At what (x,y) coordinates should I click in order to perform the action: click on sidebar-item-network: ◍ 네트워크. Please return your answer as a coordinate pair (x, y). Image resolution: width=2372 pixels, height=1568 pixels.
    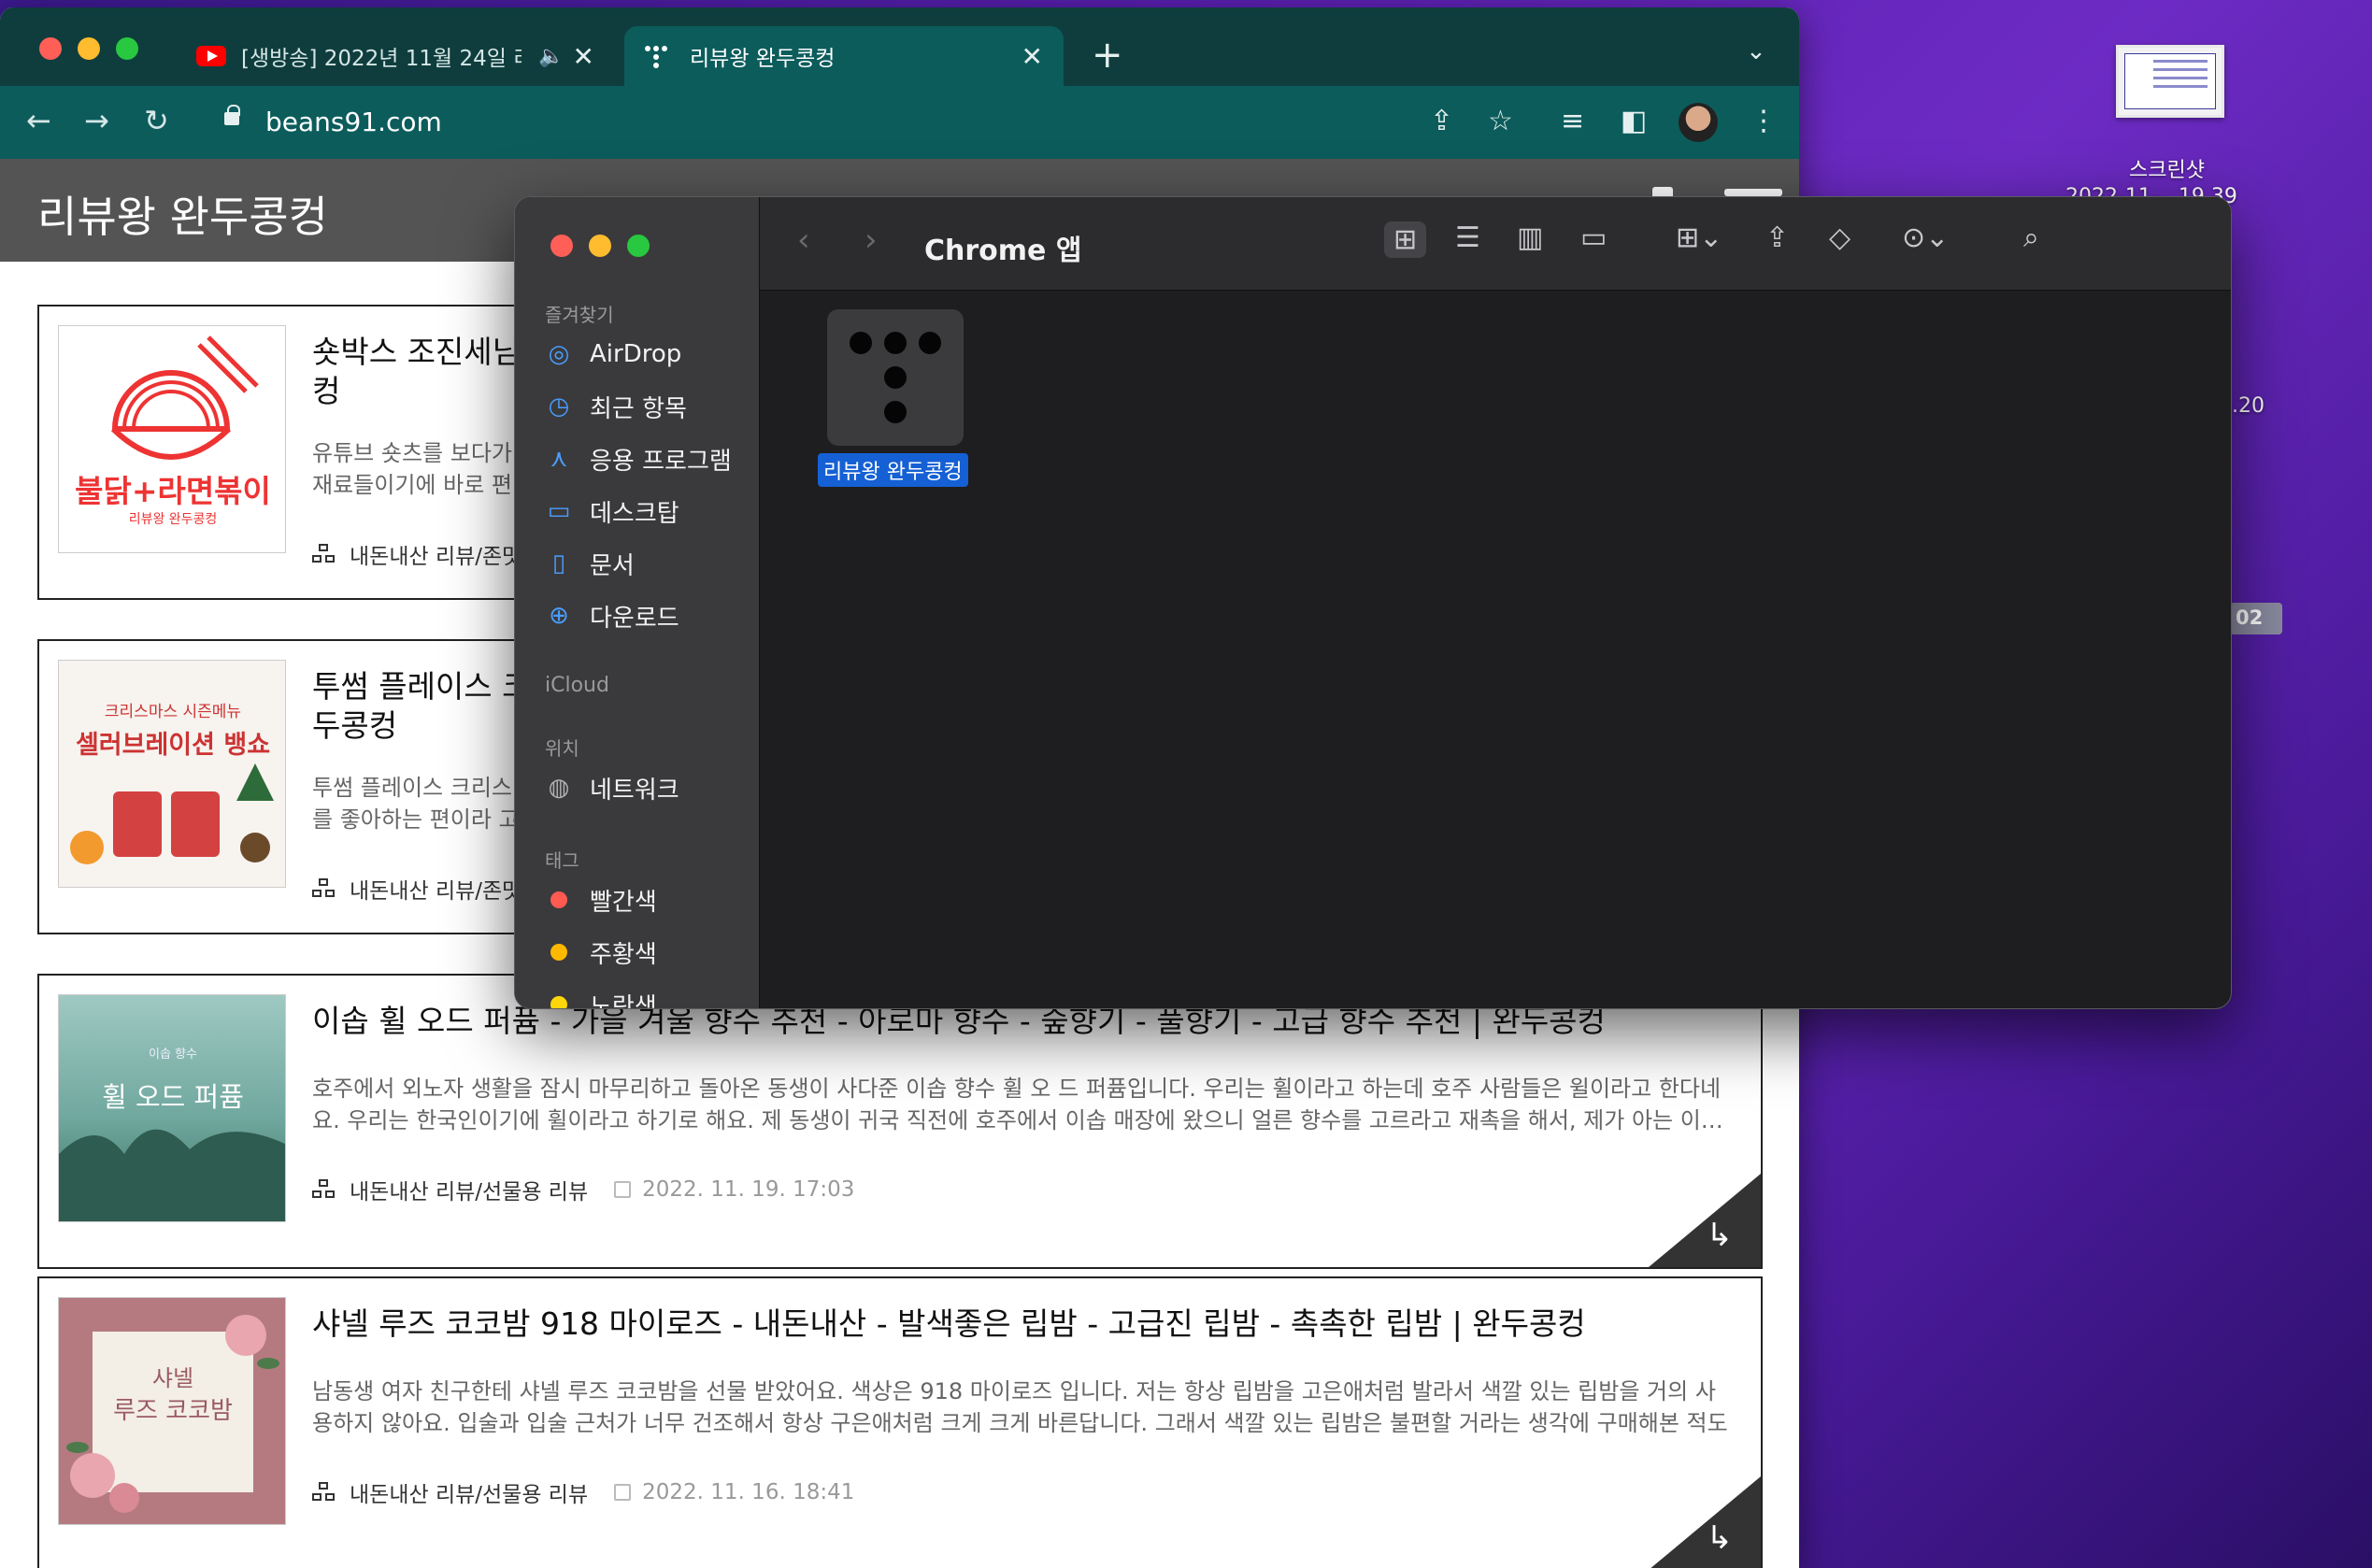
    Looking at the image, I should click on (612, 788).